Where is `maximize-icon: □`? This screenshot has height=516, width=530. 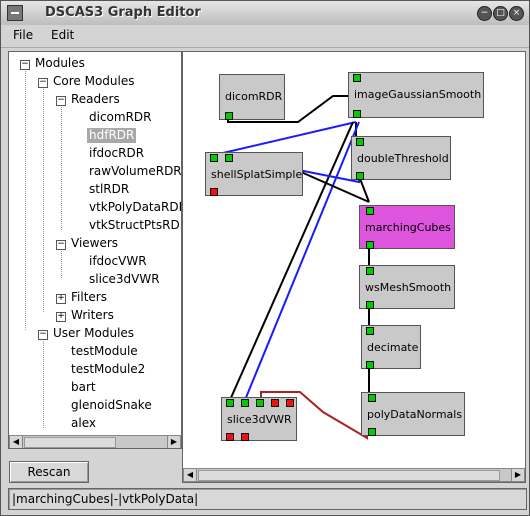 maximize-icon: □ is located at coordinates (500, 13).